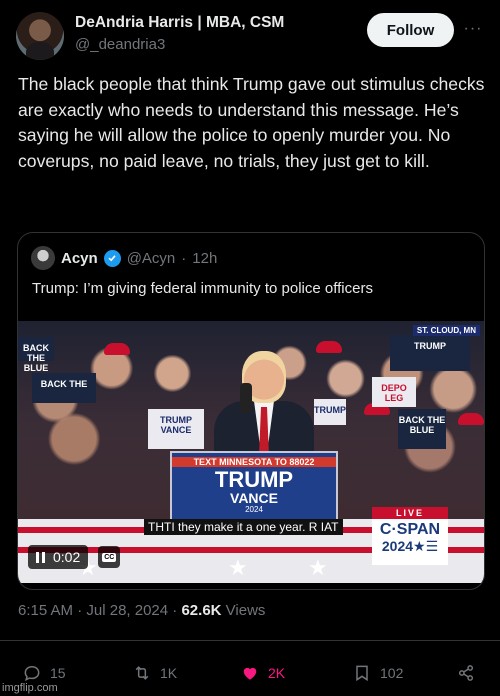 This screenshot has height=696, width=500. What do you see at coordinates (179, 23) in the screenshot?
I see `author-name: DeAndria Harris | MBA, CSM` at bounding box center [179, 23].